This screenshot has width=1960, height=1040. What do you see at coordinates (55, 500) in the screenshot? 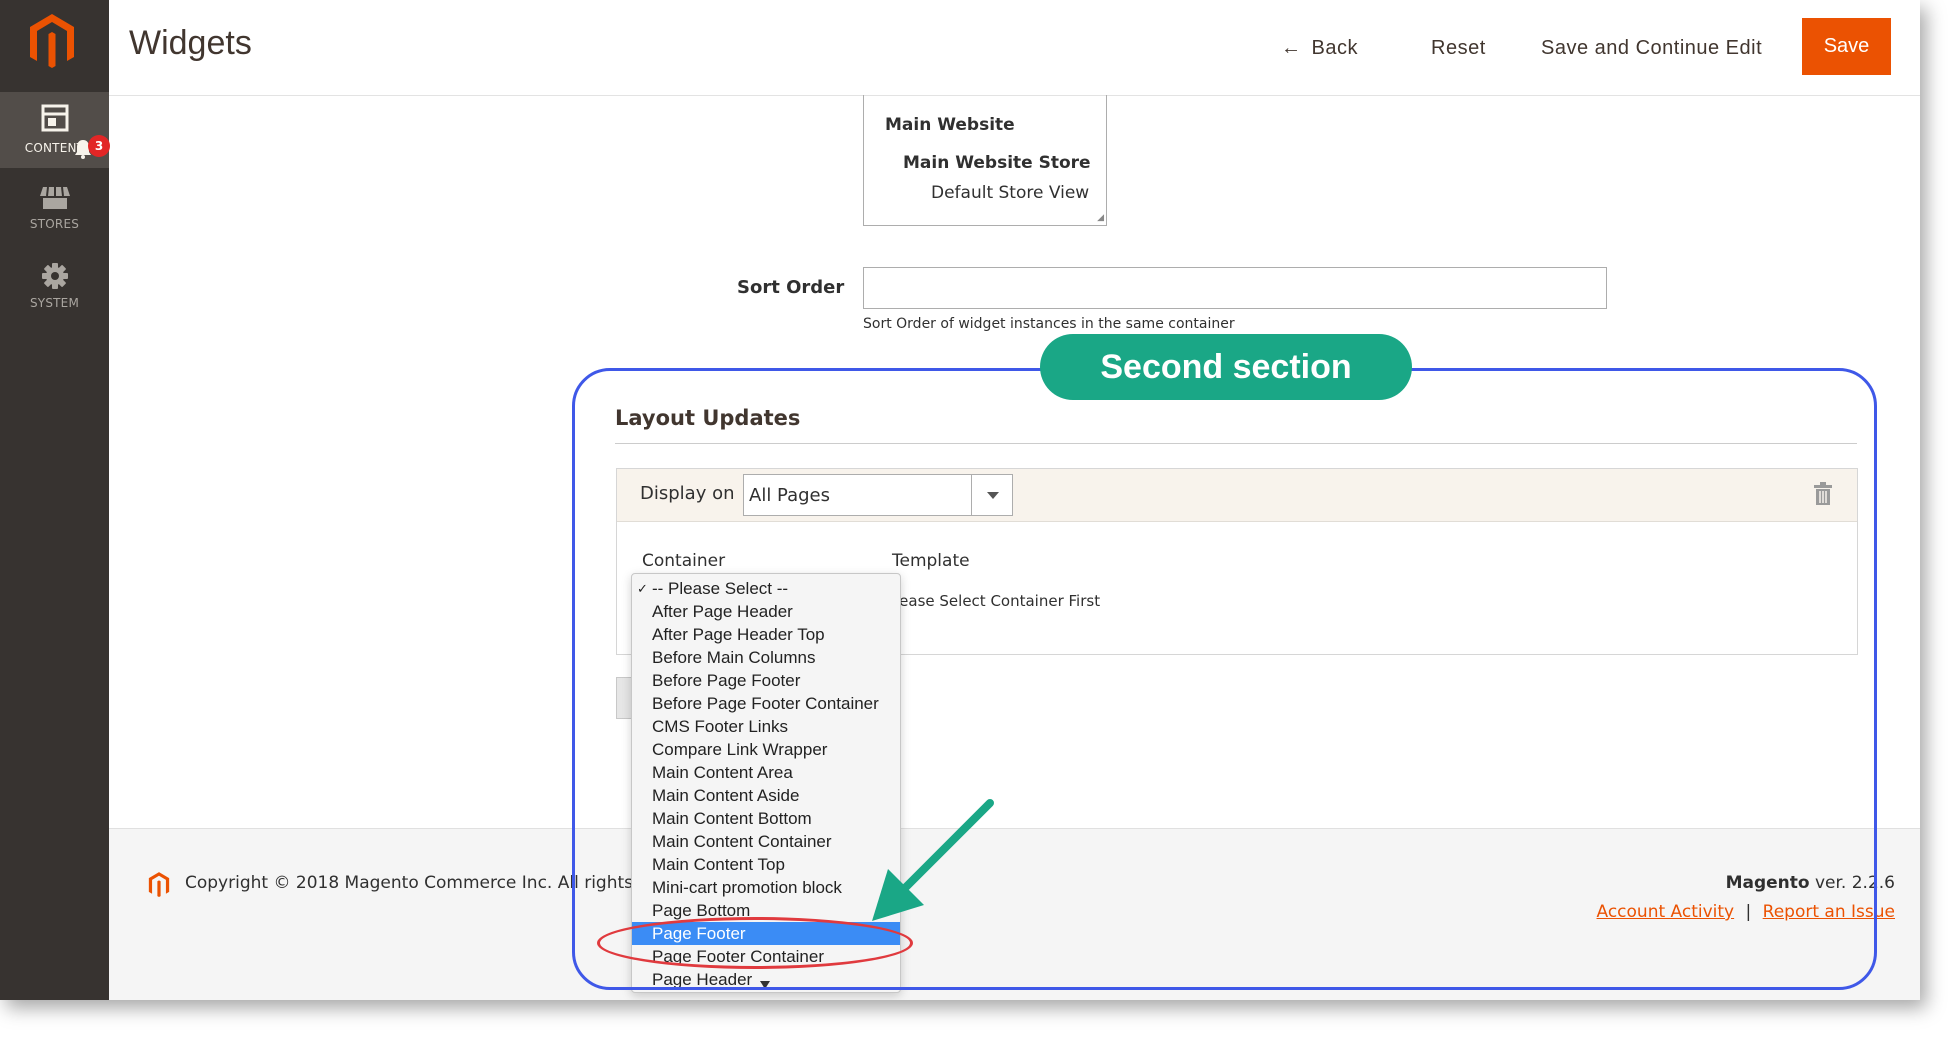
I see `admin-sidebar: CONTENT 3 STORES SYSTEM` at bounding box center [55, 500].